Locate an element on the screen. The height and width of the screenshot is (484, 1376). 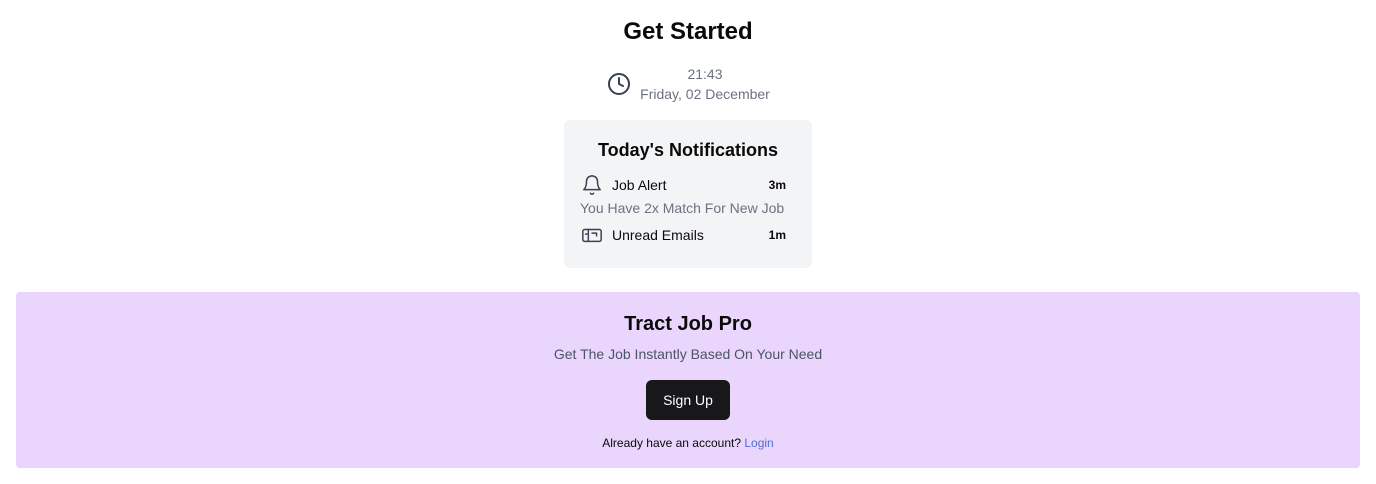
page-title: Get Started is located at coordinates (688, 31).